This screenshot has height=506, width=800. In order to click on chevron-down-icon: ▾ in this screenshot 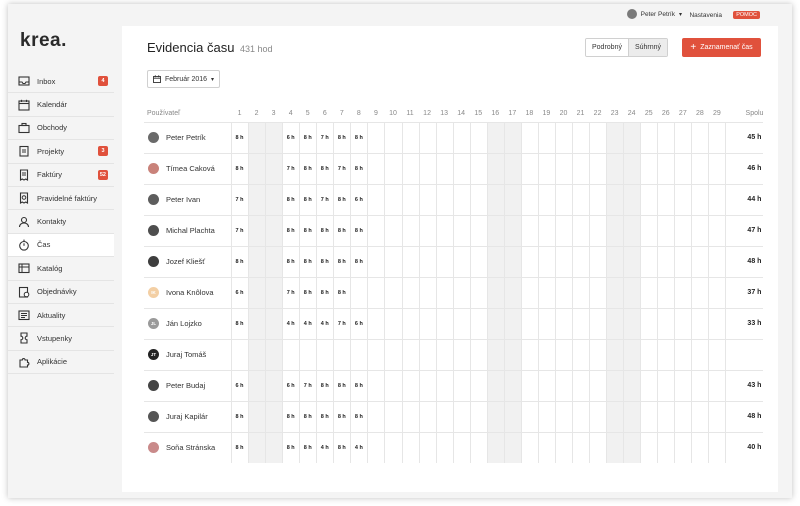, I will do `click(680, 14)`.